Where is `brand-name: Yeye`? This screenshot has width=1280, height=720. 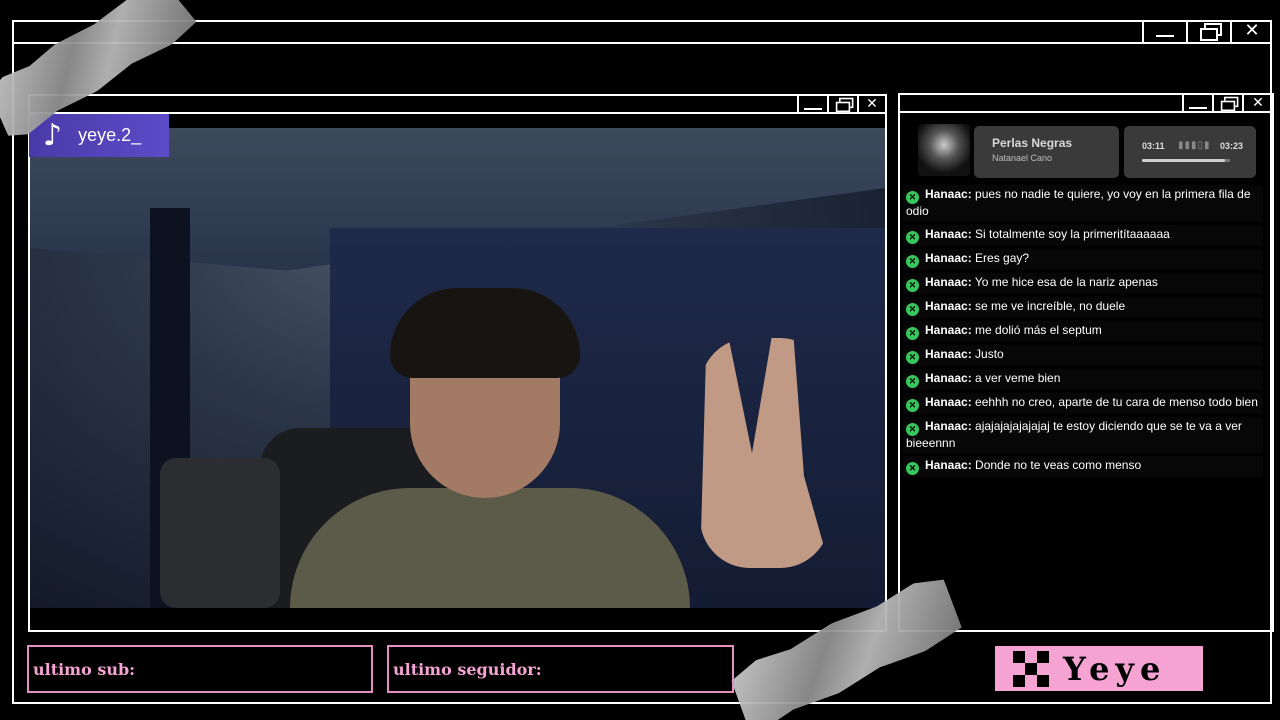 brand-name: Yeye is located at coordinates (1115, 668).